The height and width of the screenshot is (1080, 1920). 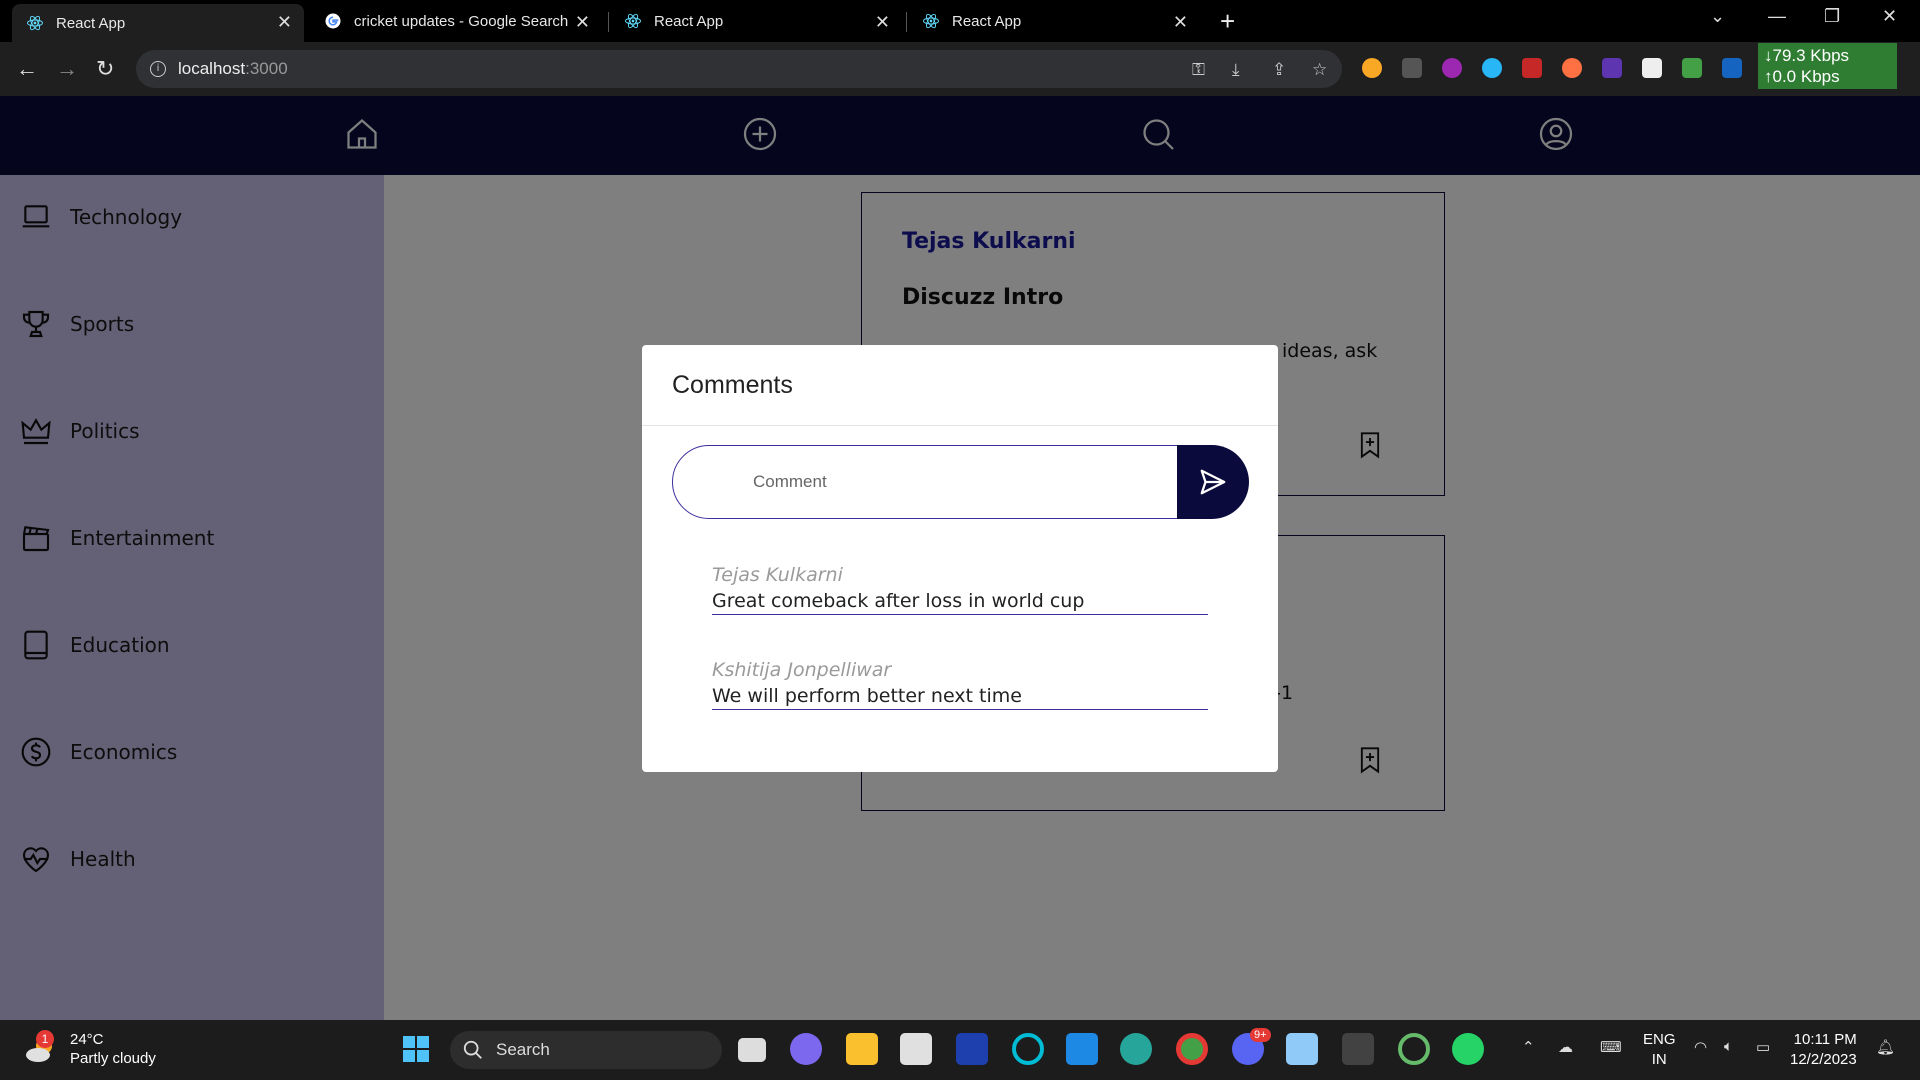 What do you see at coordinates (472, 1049) in the screenshot?
I see `search-icon` at bounding box center [472, 1049].